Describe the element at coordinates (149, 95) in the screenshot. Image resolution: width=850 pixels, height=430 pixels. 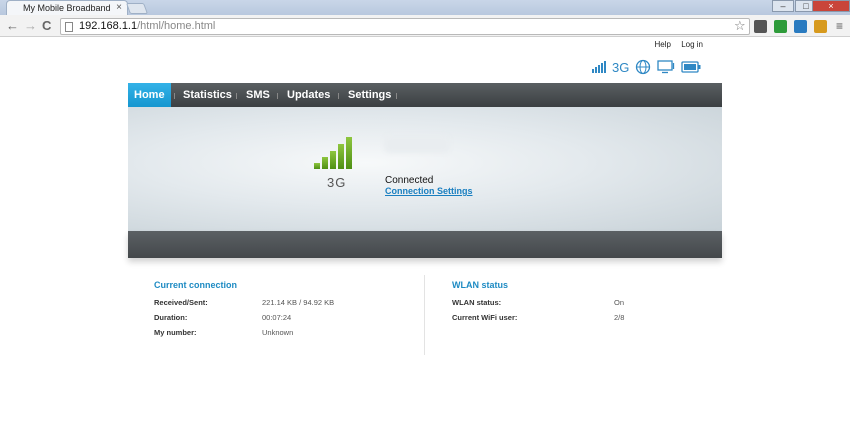
I see `nav-home: Home` at that location.